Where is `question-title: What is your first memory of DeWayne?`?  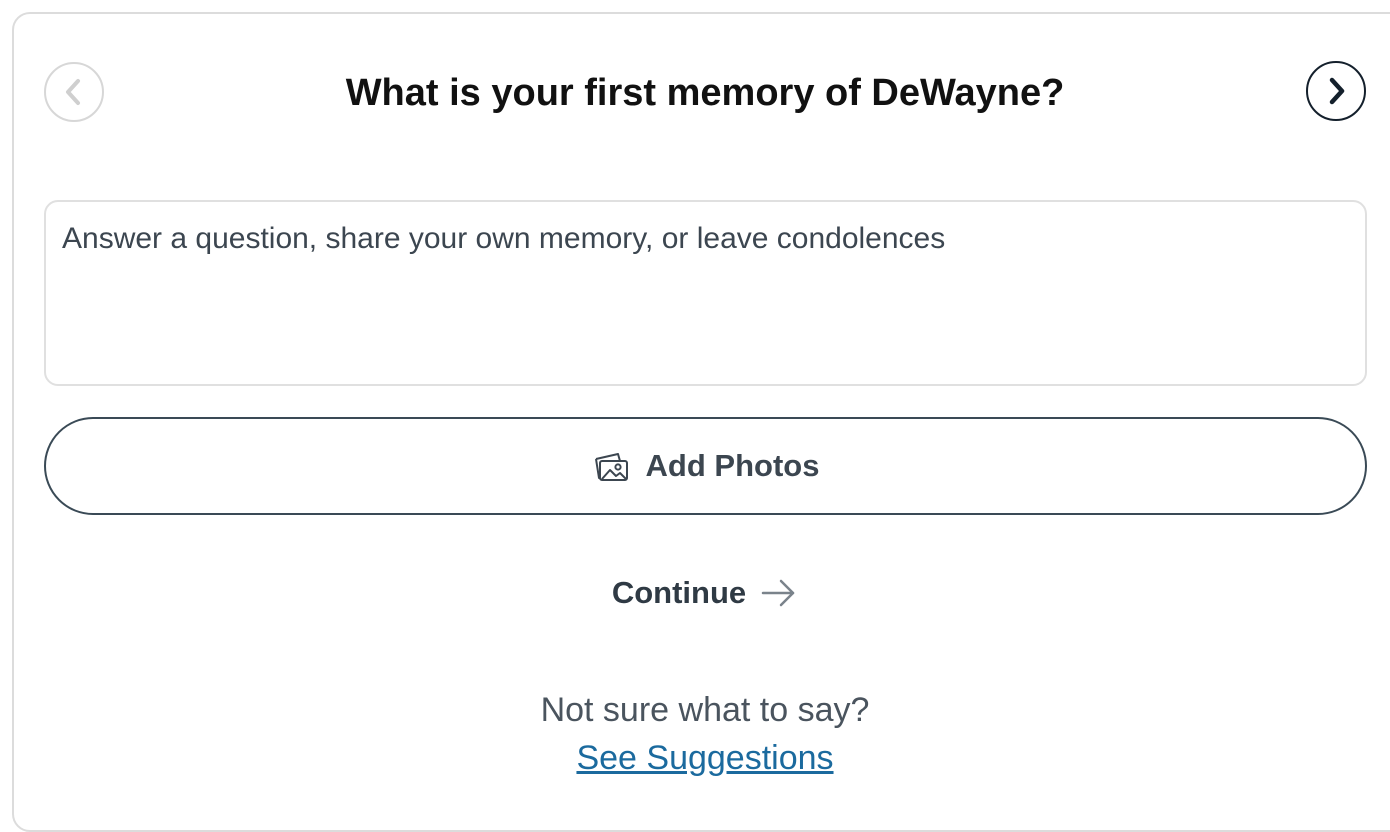 question-title: What is your first memory of DeWayne? is located at coordinates (705, 93).